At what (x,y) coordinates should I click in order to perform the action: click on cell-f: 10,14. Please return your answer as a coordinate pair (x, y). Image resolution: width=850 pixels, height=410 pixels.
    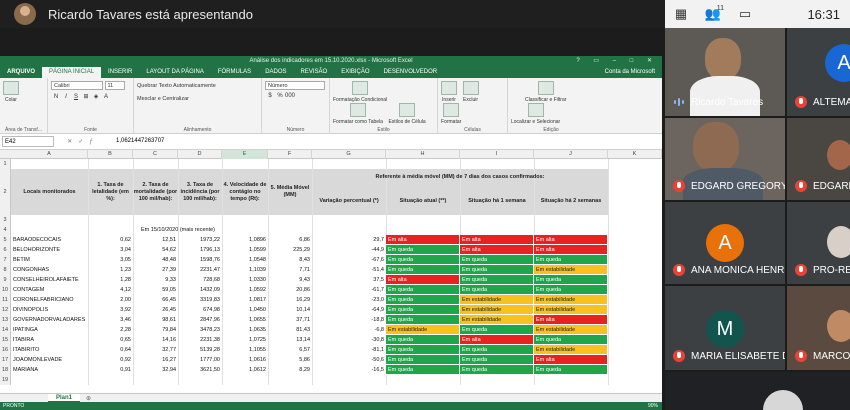
    Looking at the image, I should click on (290, 310).